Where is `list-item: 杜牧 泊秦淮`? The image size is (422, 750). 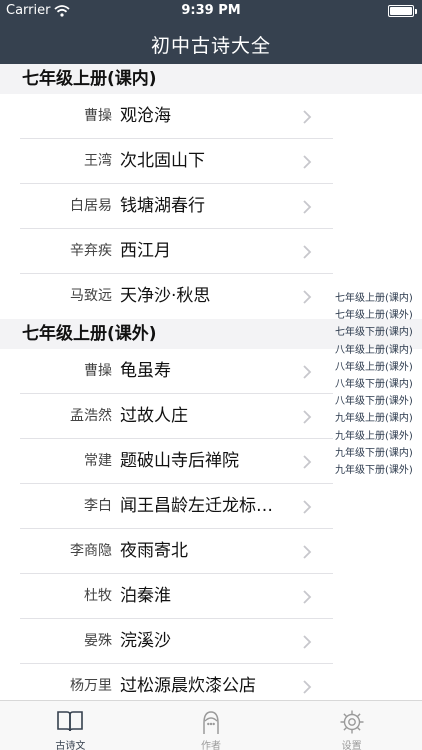
list-item: 杜牧 泊秦淮 is located at coordinates (211, 596).